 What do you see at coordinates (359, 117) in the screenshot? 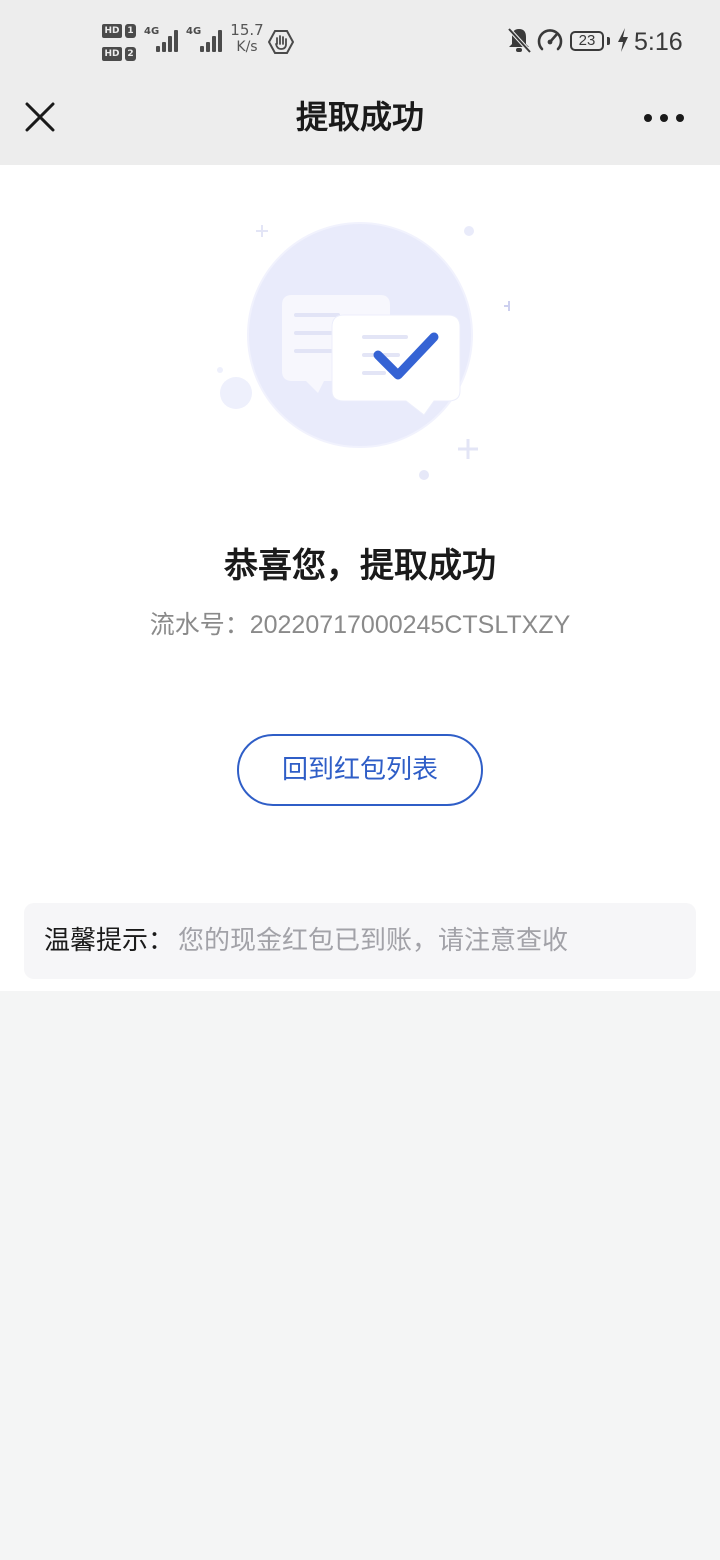
I see `page-title: 提取成功` at bounding box center [359, 117].